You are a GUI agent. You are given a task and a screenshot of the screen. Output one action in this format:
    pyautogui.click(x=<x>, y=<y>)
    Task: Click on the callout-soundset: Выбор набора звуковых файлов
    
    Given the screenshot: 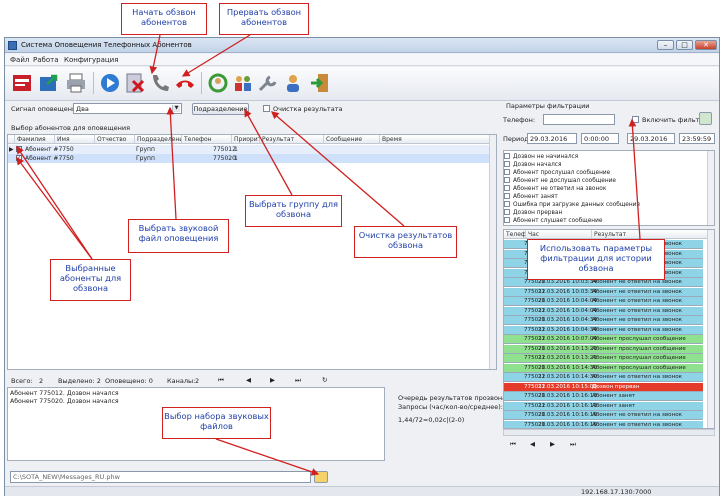 What is the action you would take?
    pyautogui.click(x=216, y=423)
    